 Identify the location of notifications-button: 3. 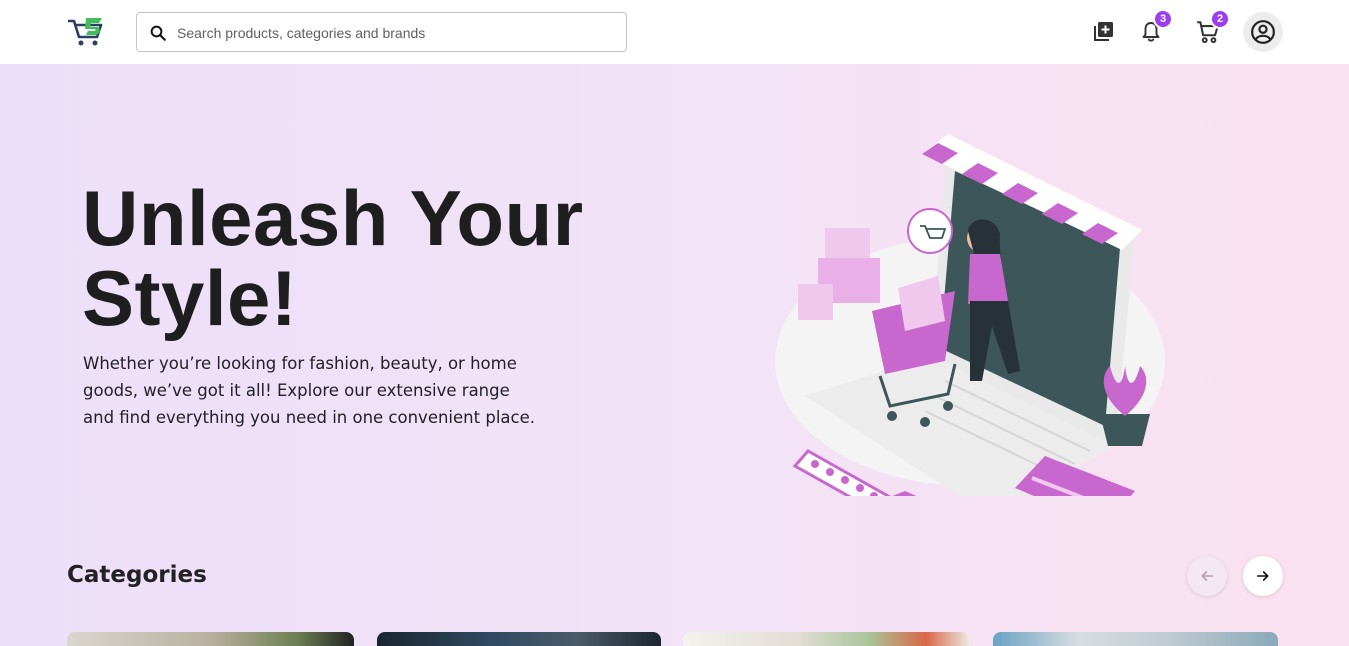
(1152, 30).